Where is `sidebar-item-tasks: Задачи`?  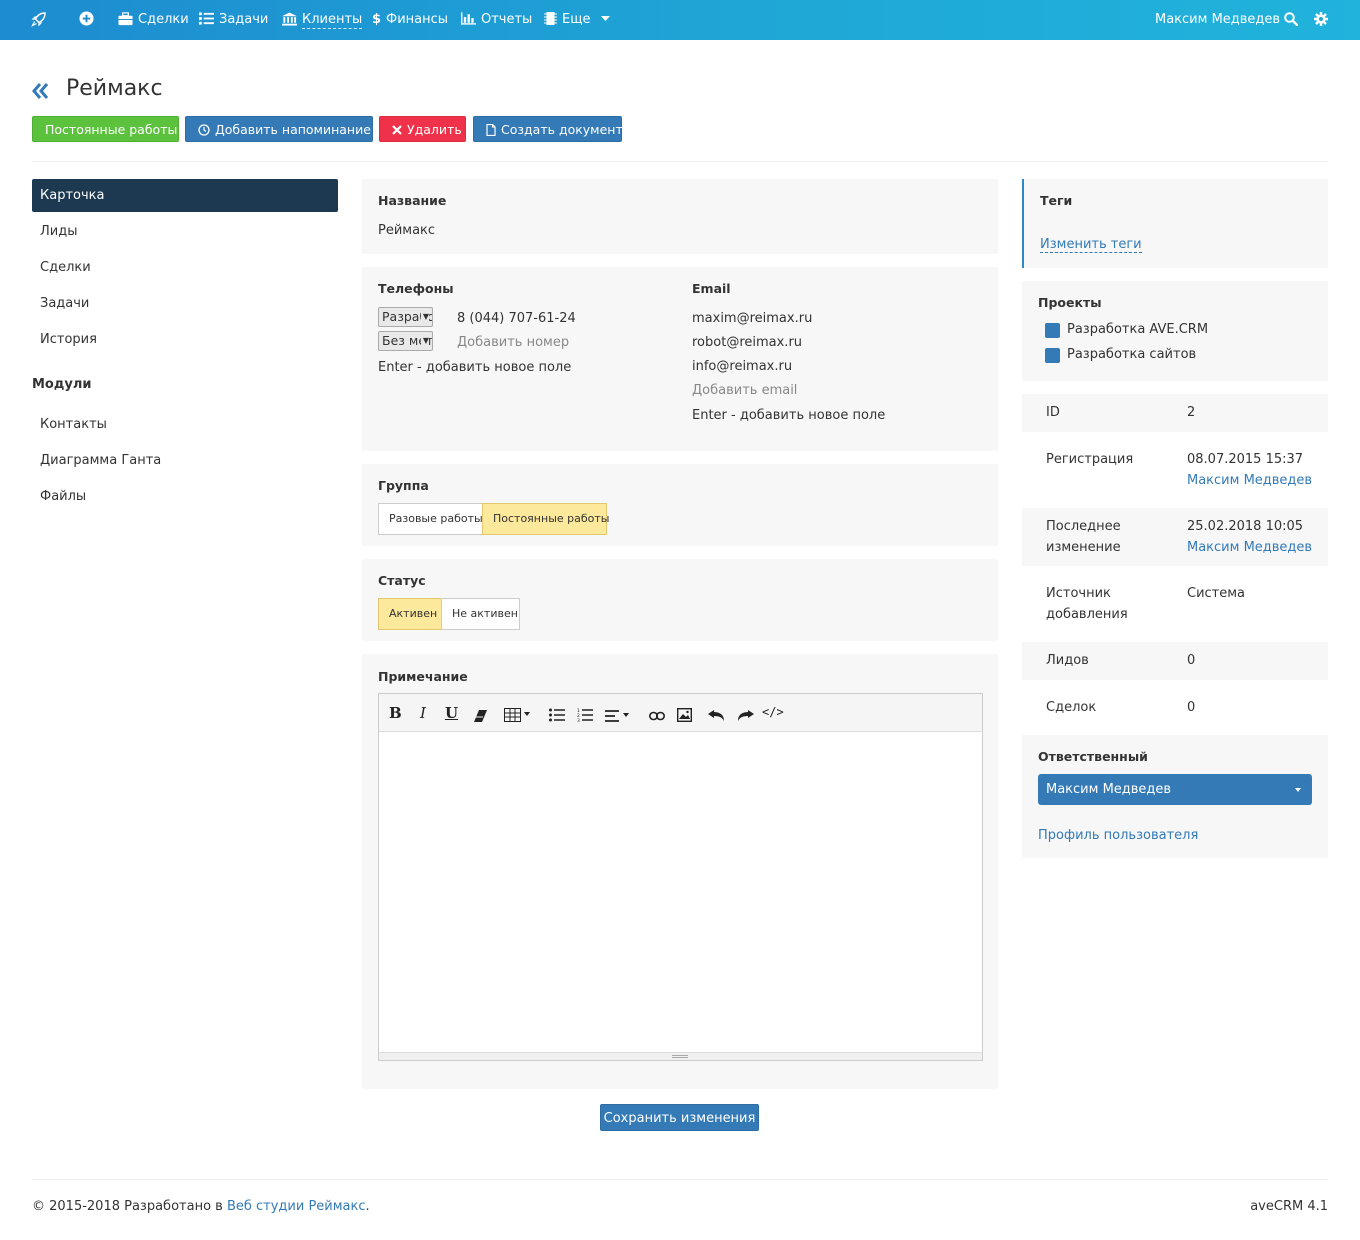
sidebar-item-tasks: Задачи is located at coordinates (185, 303).